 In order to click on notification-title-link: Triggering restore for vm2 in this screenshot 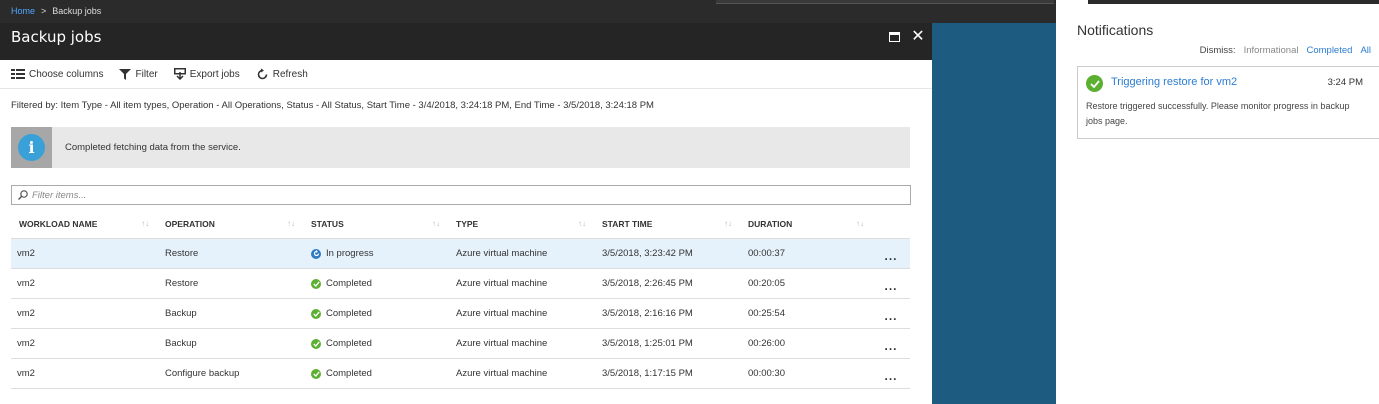, I will do `click(1174, 82)`.